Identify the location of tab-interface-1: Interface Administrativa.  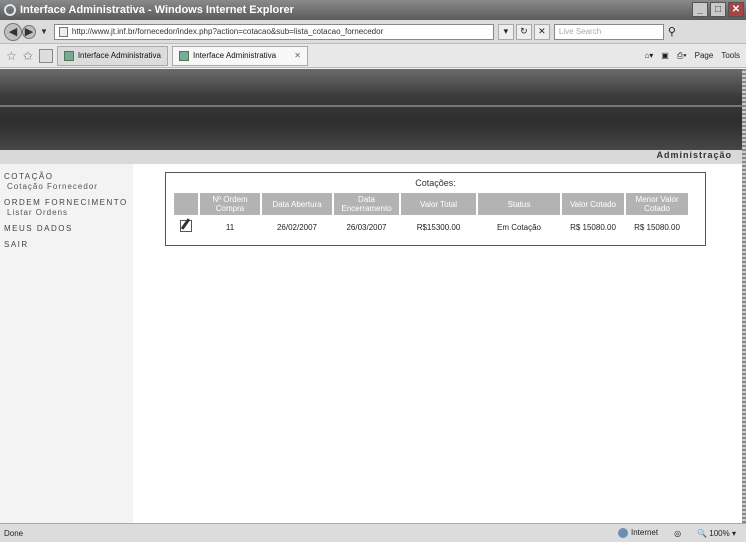
(112, 55).